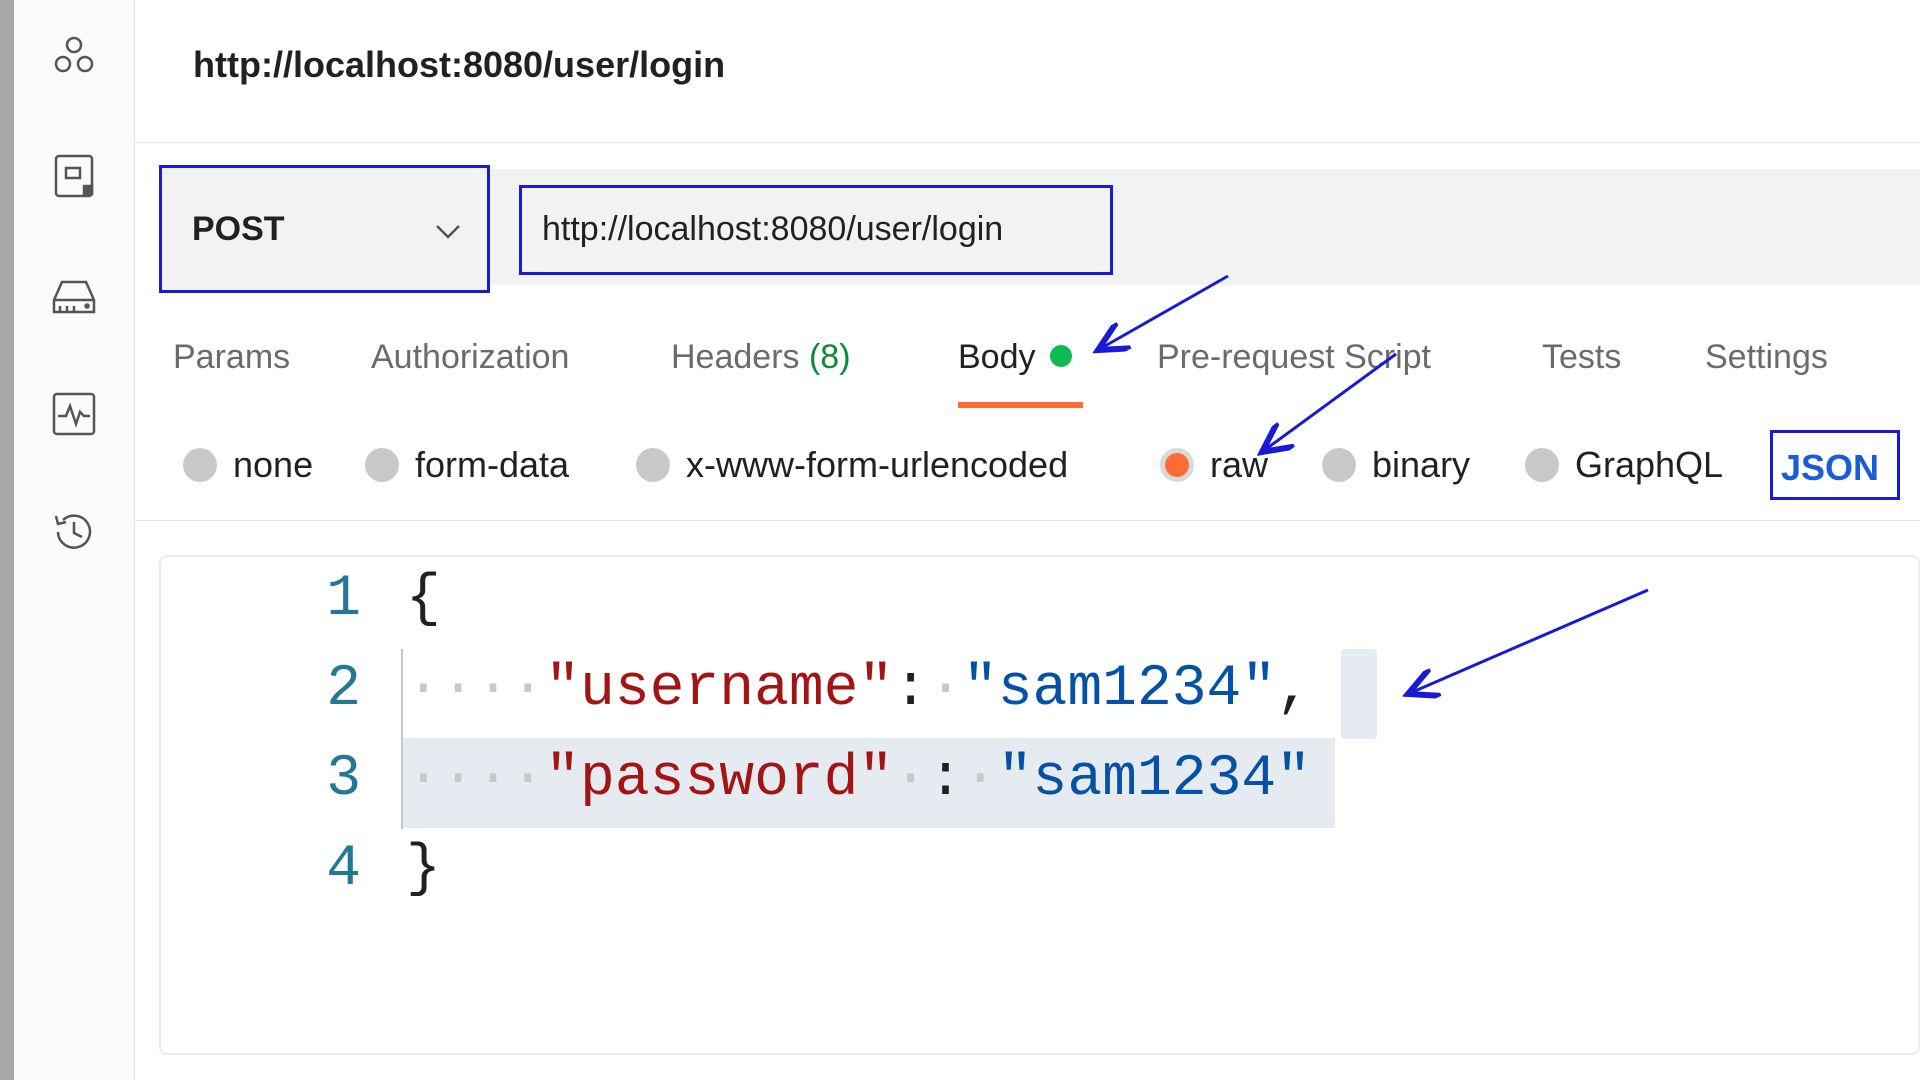 Image resolution: width=1920 pixels, height=1080 pixels. Describe the element at coordinates (238, 229) in the screenshot. I see `method-label: POST` at that location.